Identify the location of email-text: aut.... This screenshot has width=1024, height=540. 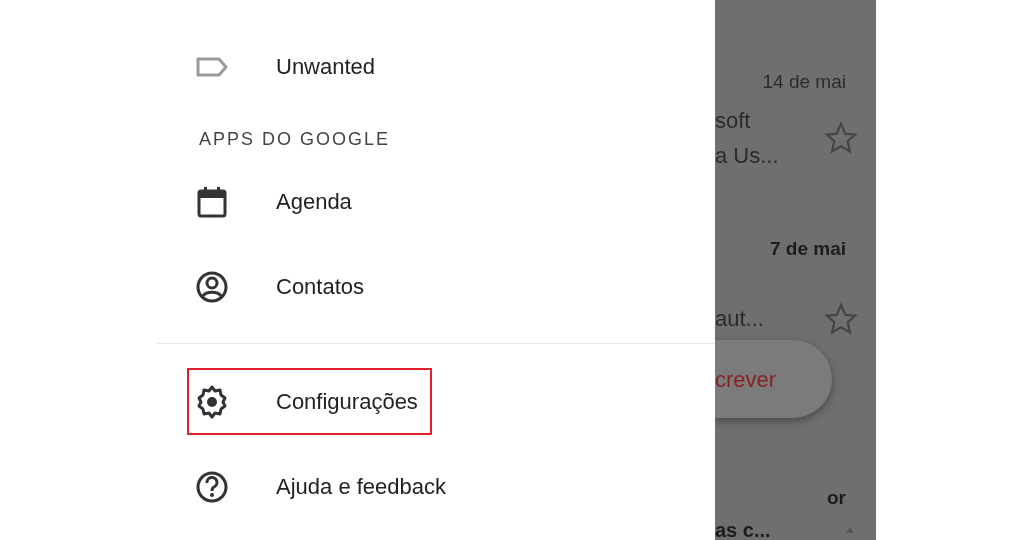
(739, 319).